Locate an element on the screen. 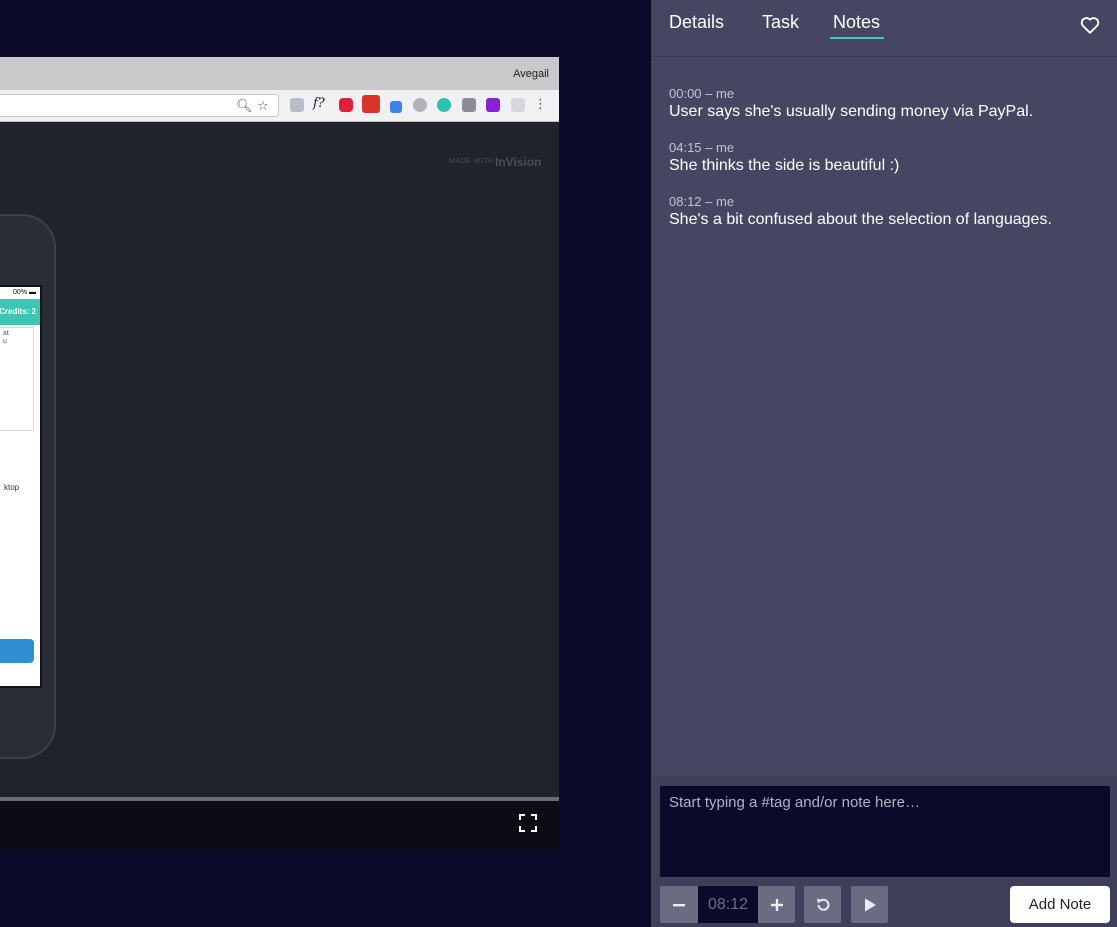 The image size is (1117, 927). star-icon: ☆ is located at coordinates (263, 106).